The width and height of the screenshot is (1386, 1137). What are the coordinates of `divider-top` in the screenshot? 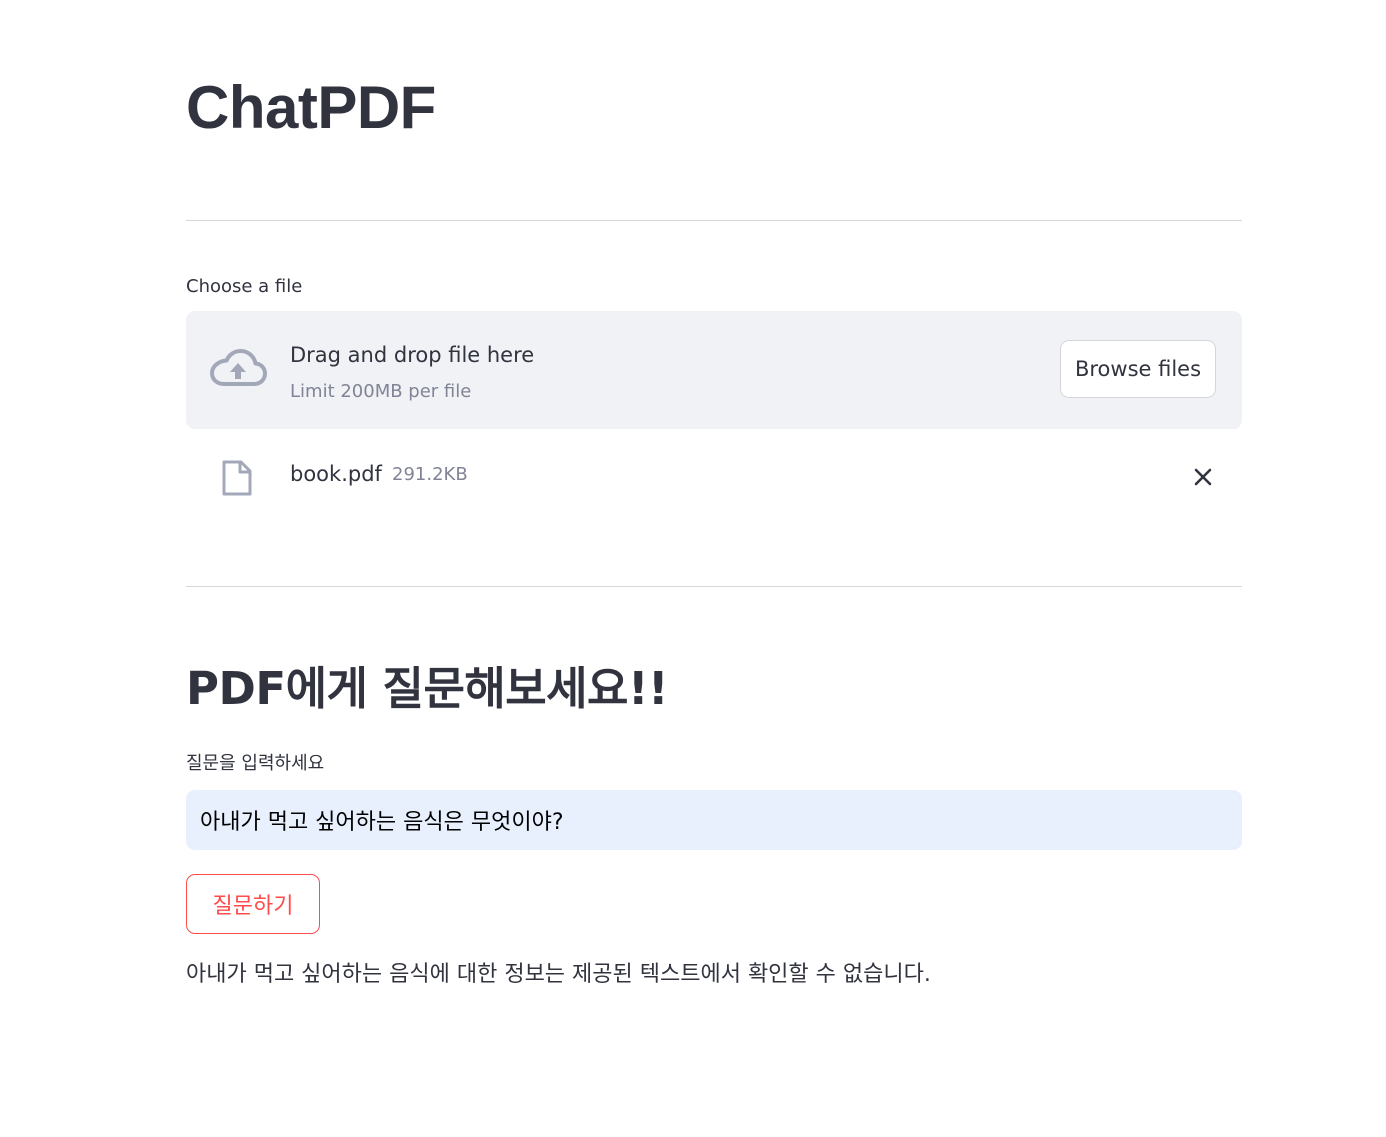 It's located at (714, 220).